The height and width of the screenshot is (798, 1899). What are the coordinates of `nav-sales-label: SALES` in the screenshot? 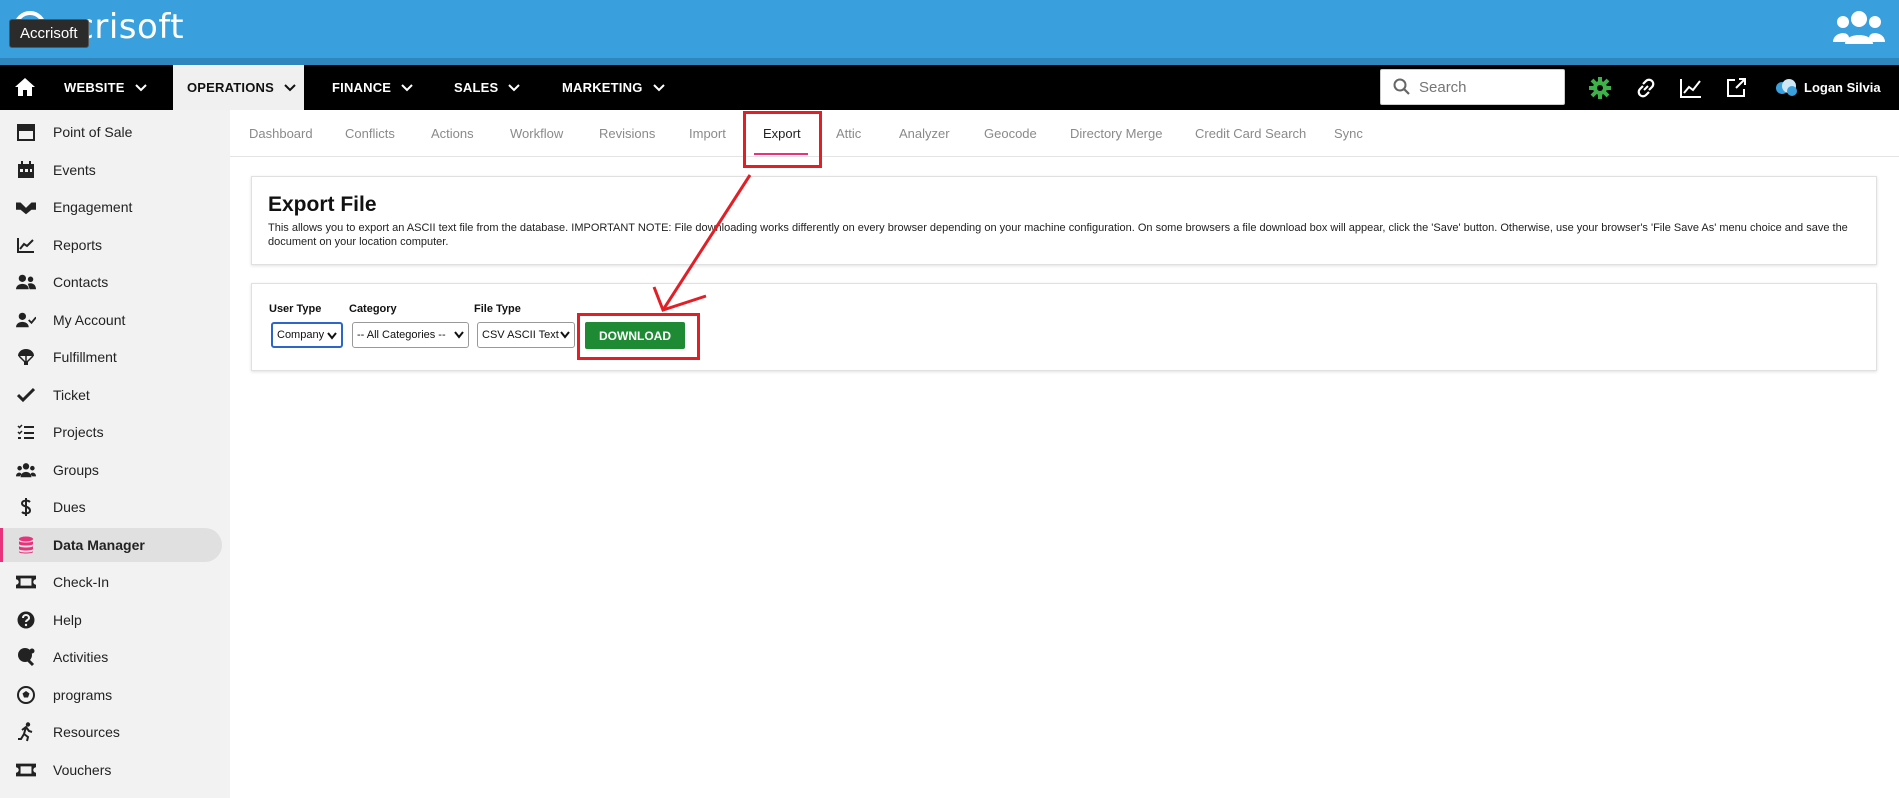 It's located at (476, 87).